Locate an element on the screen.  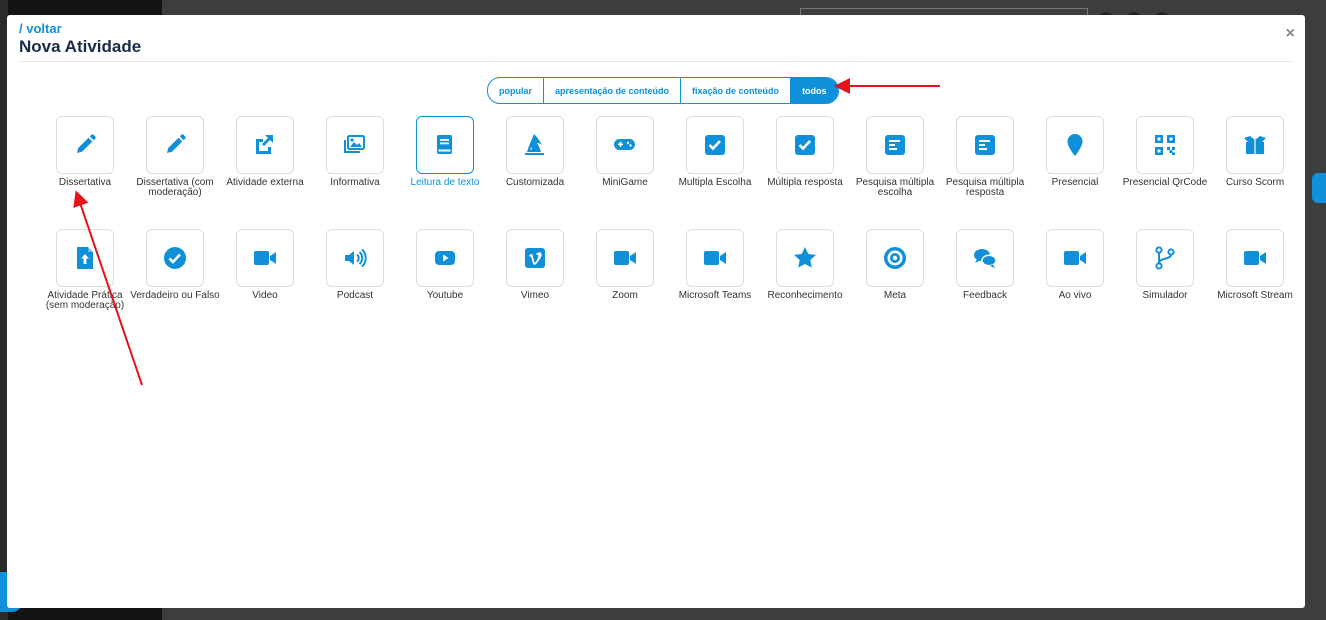
activity-tile: Pesquisa múltipla resposta is located at coordinates (985, 172).